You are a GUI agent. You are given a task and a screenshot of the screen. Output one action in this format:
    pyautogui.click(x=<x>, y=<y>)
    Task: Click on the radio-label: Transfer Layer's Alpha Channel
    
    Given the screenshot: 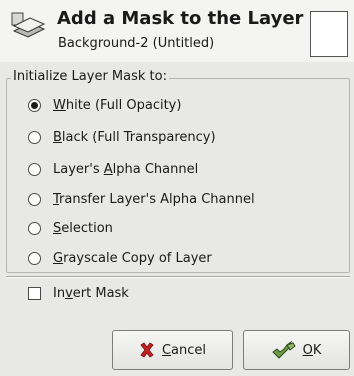 What is the action you would take?
    pyautogui.click(x=154, y=199)
    